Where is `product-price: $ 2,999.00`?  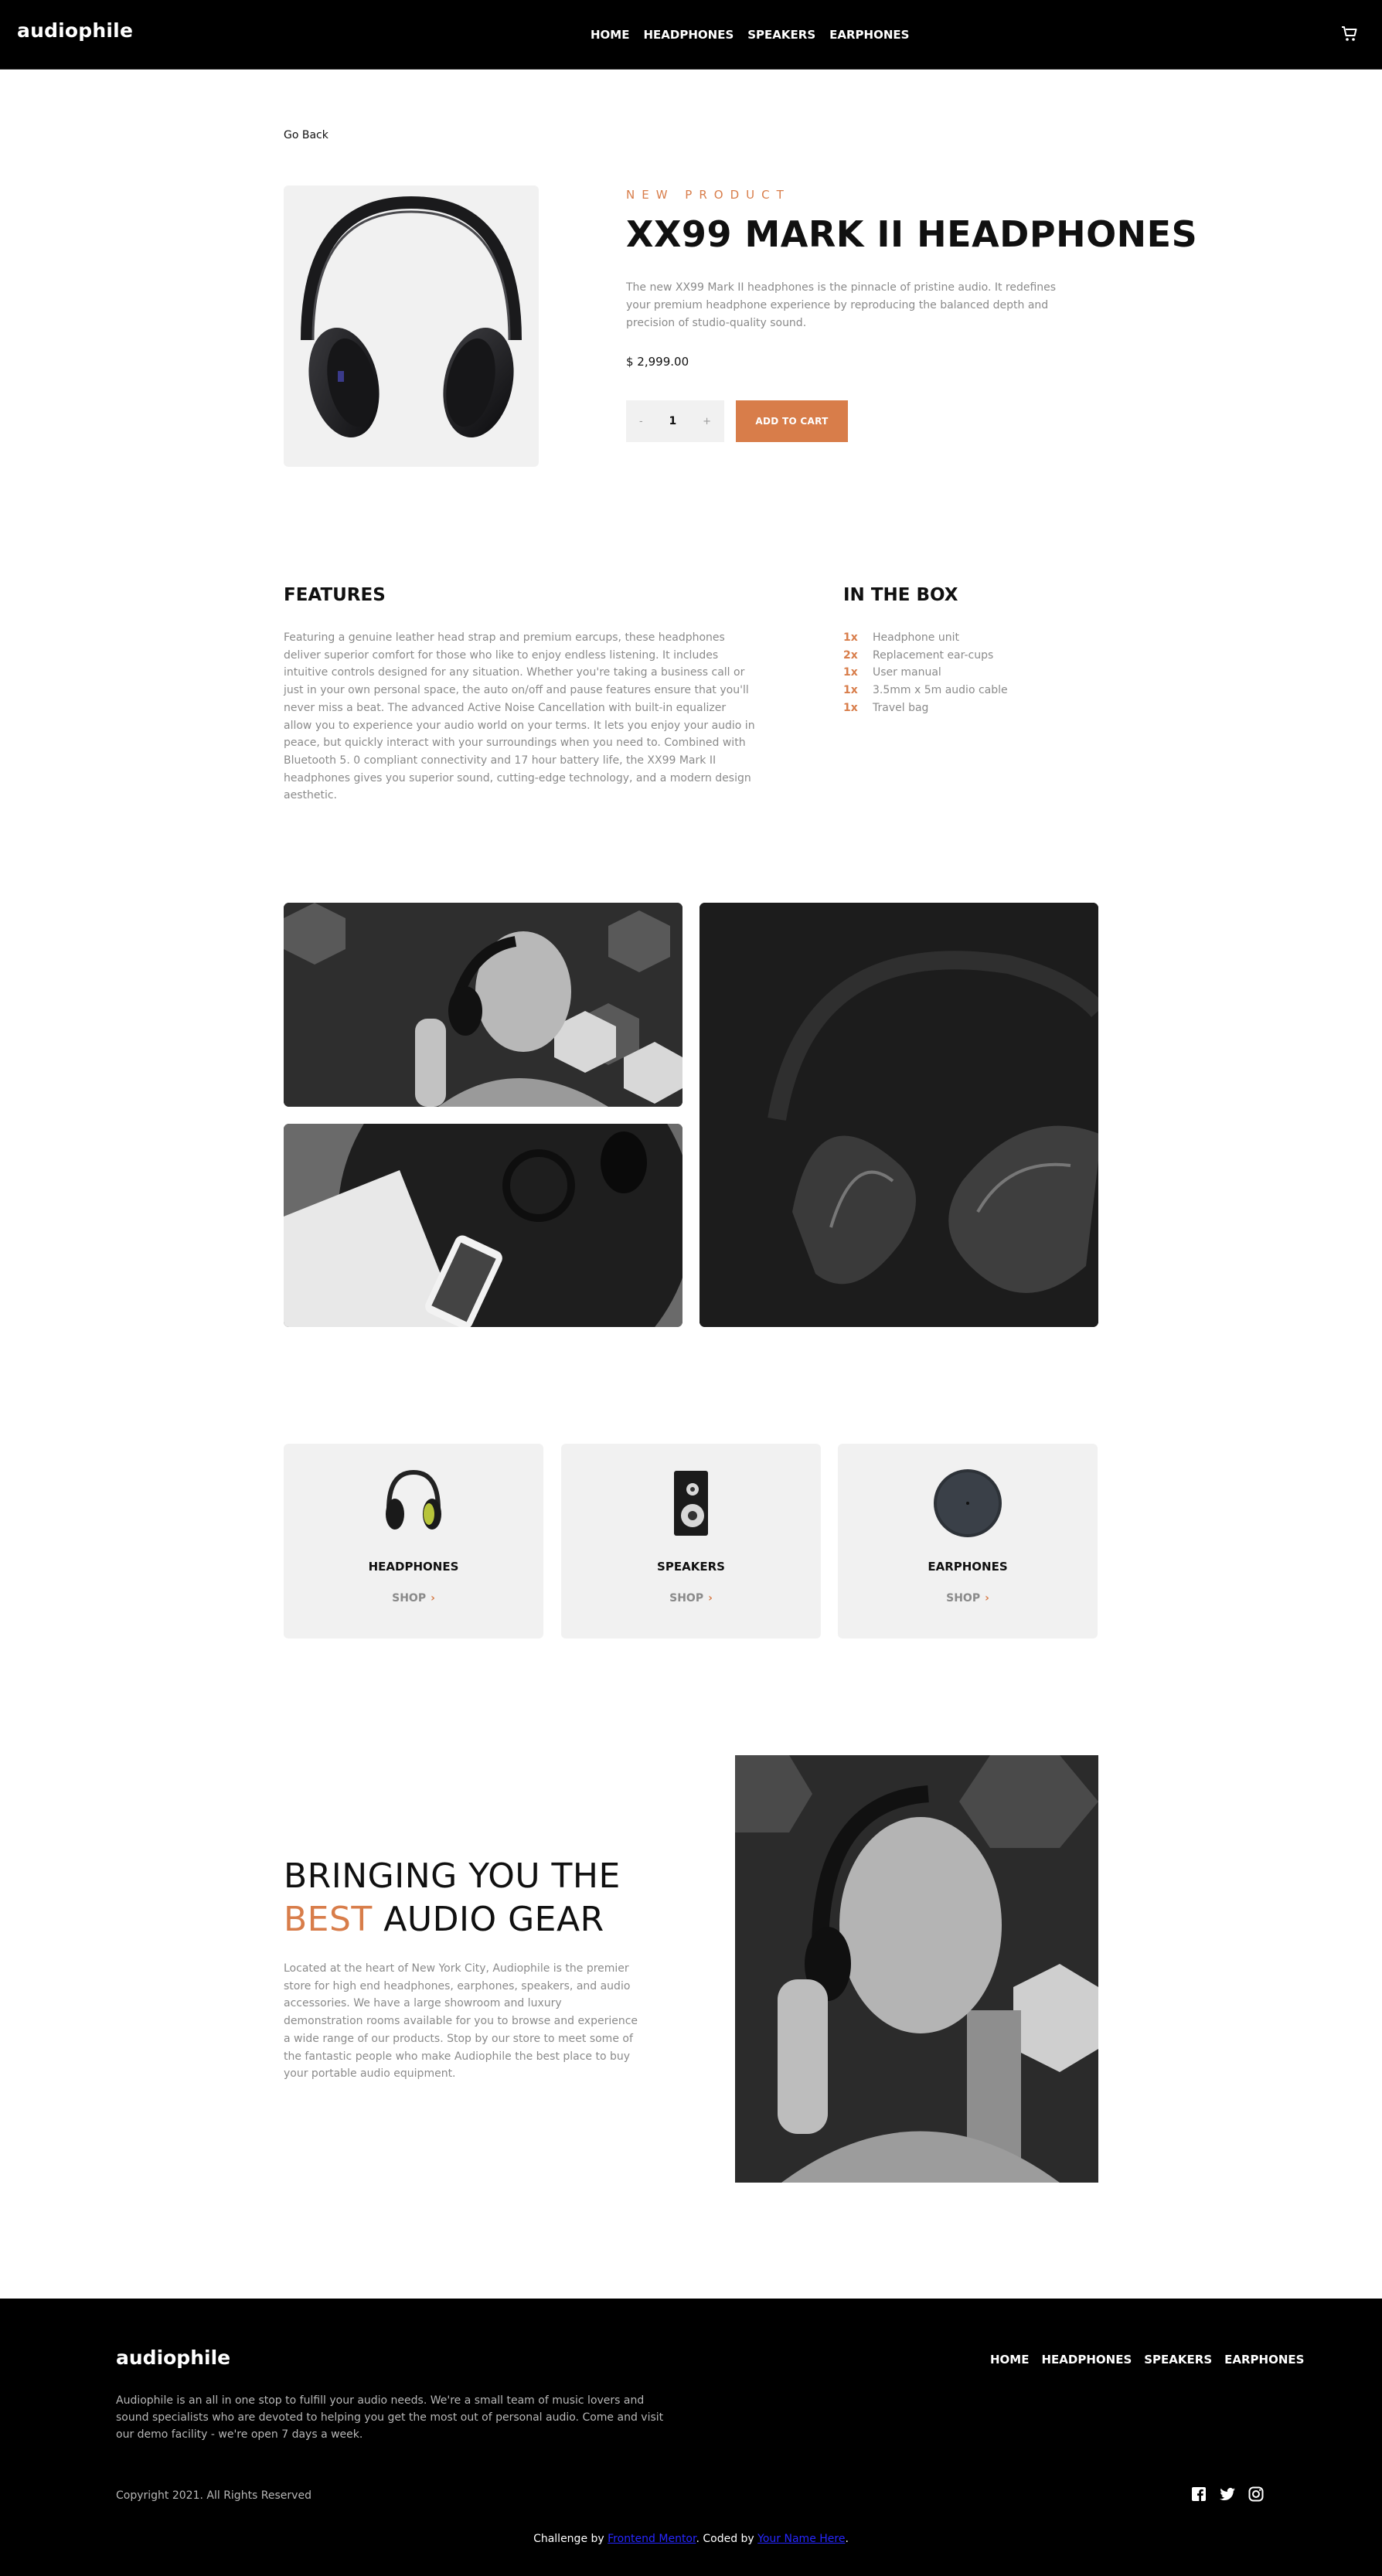 product-price: $ 2,999.00 is located at coordinates (657, 362).